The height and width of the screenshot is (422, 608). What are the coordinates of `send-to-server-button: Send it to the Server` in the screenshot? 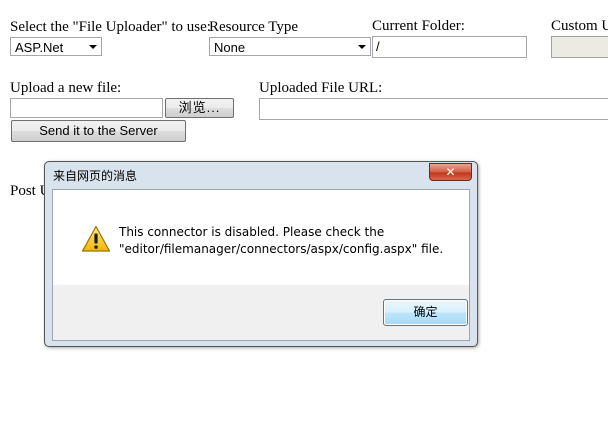 It's located at (98, 131).